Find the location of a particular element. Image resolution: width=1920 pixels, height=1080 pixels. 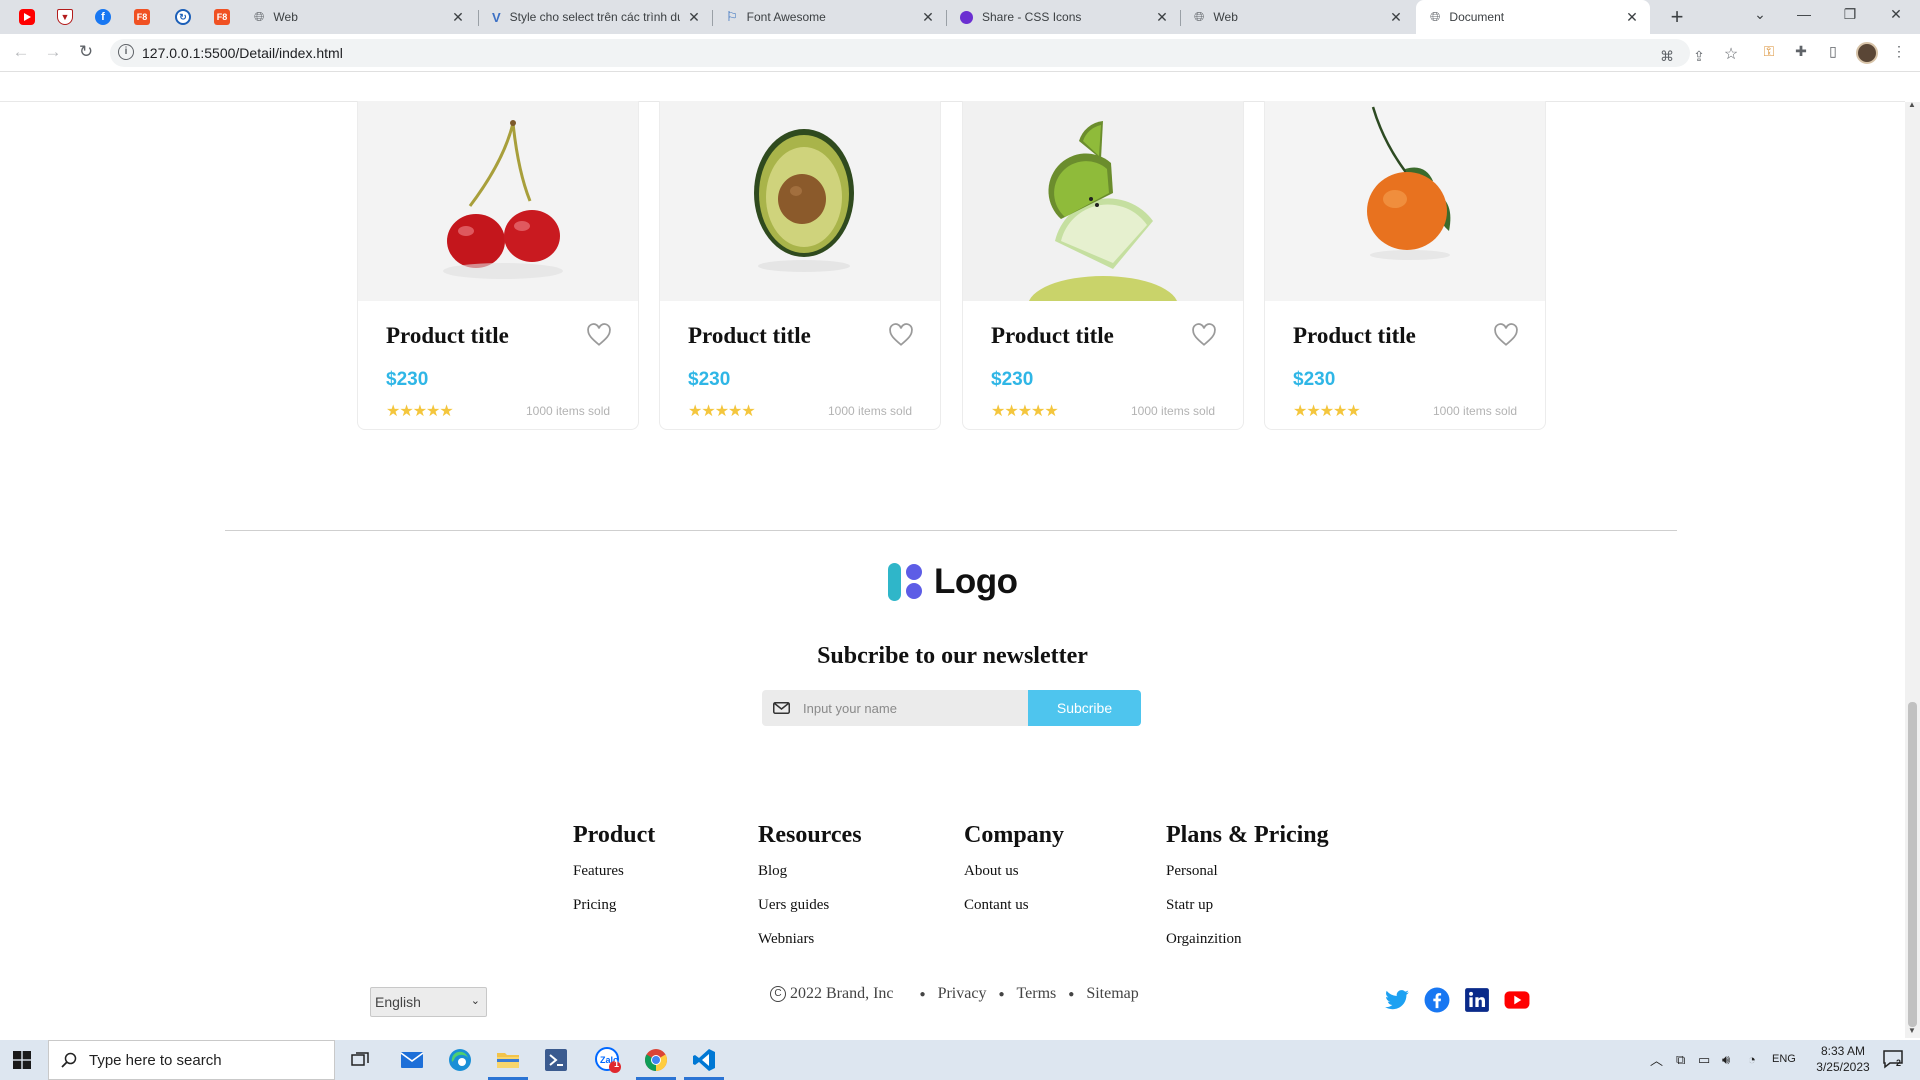

url-text: 127.0.0.1:5500/Detail/index.html is located at coordinates (242, 53).